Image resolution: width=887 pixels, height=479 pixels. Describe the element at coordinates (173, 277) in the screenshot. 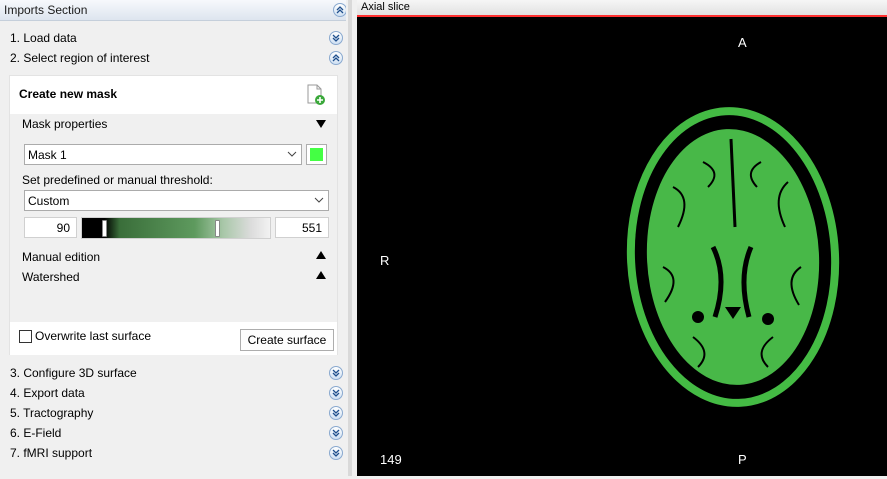

I see `watershed-row: Watershed` at that location.